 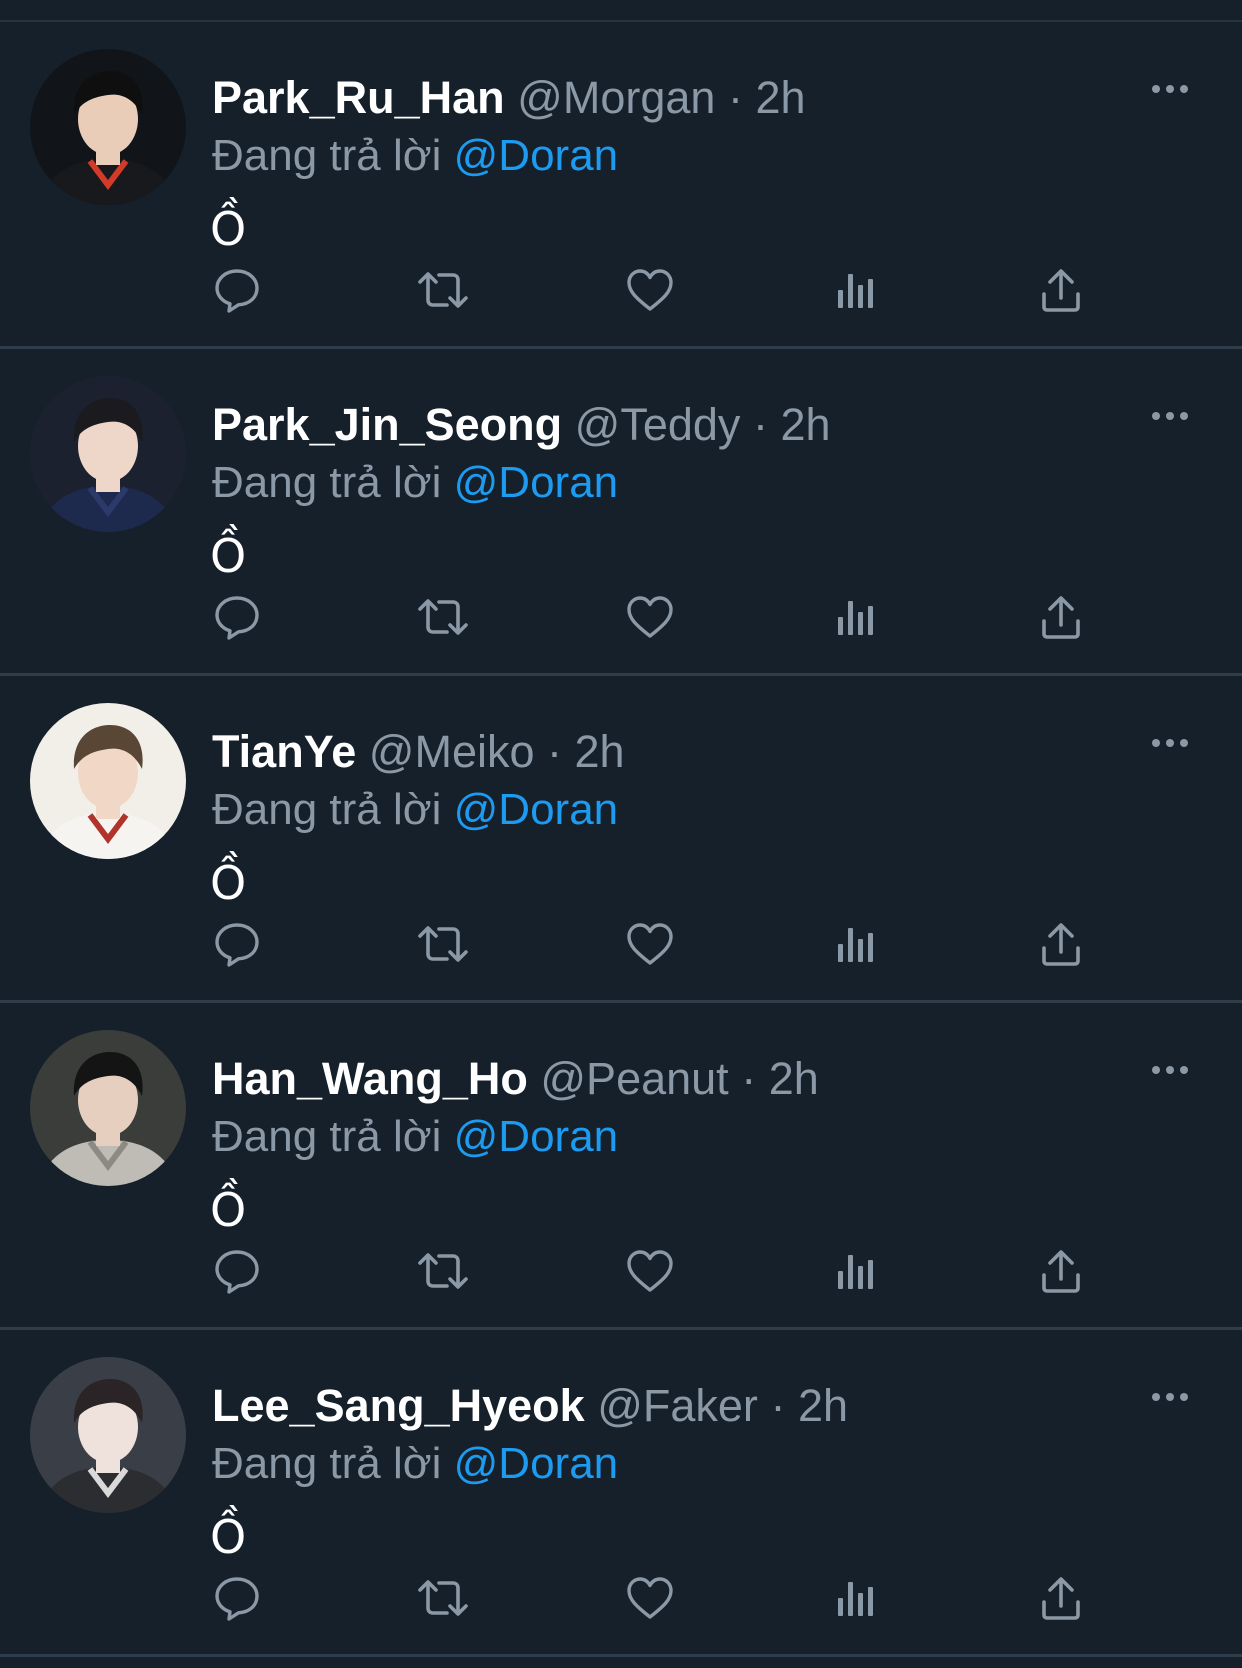 I want to click on tweet-header: Lee_Sang_Hyeok @Faker · 2h, so click(x=530, y=1406).